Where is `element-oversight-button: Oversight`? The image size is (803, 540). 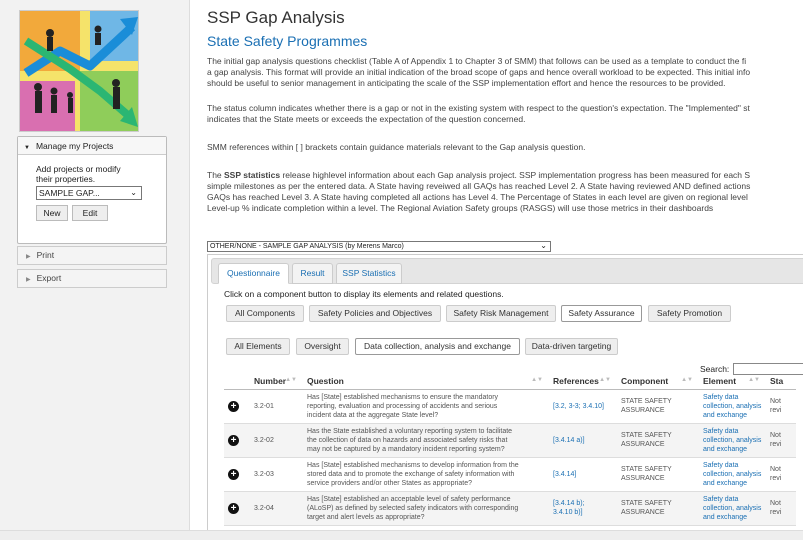 element-oversight-button: Oversight is located at coordinates (322, 346).